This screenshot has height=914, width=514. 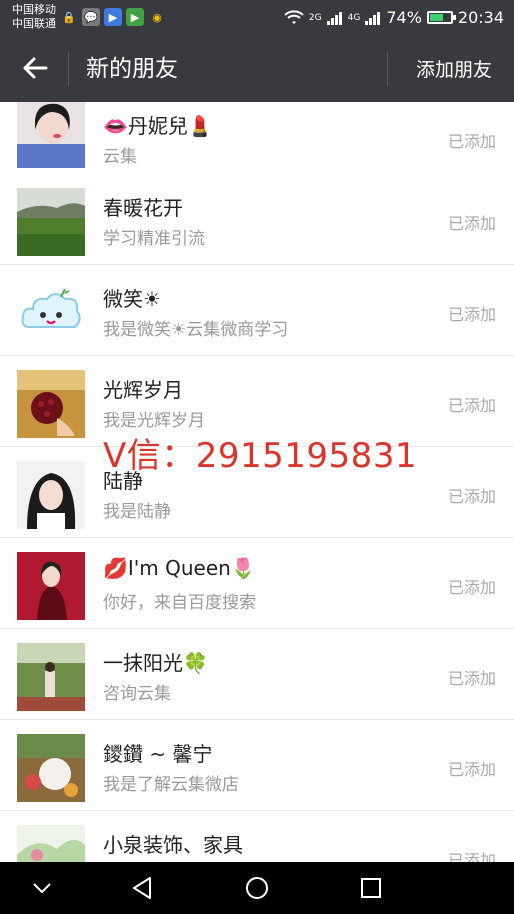 I want to click on status-right: 2G 4G 74% 20:34, so click(x=394, y=17).